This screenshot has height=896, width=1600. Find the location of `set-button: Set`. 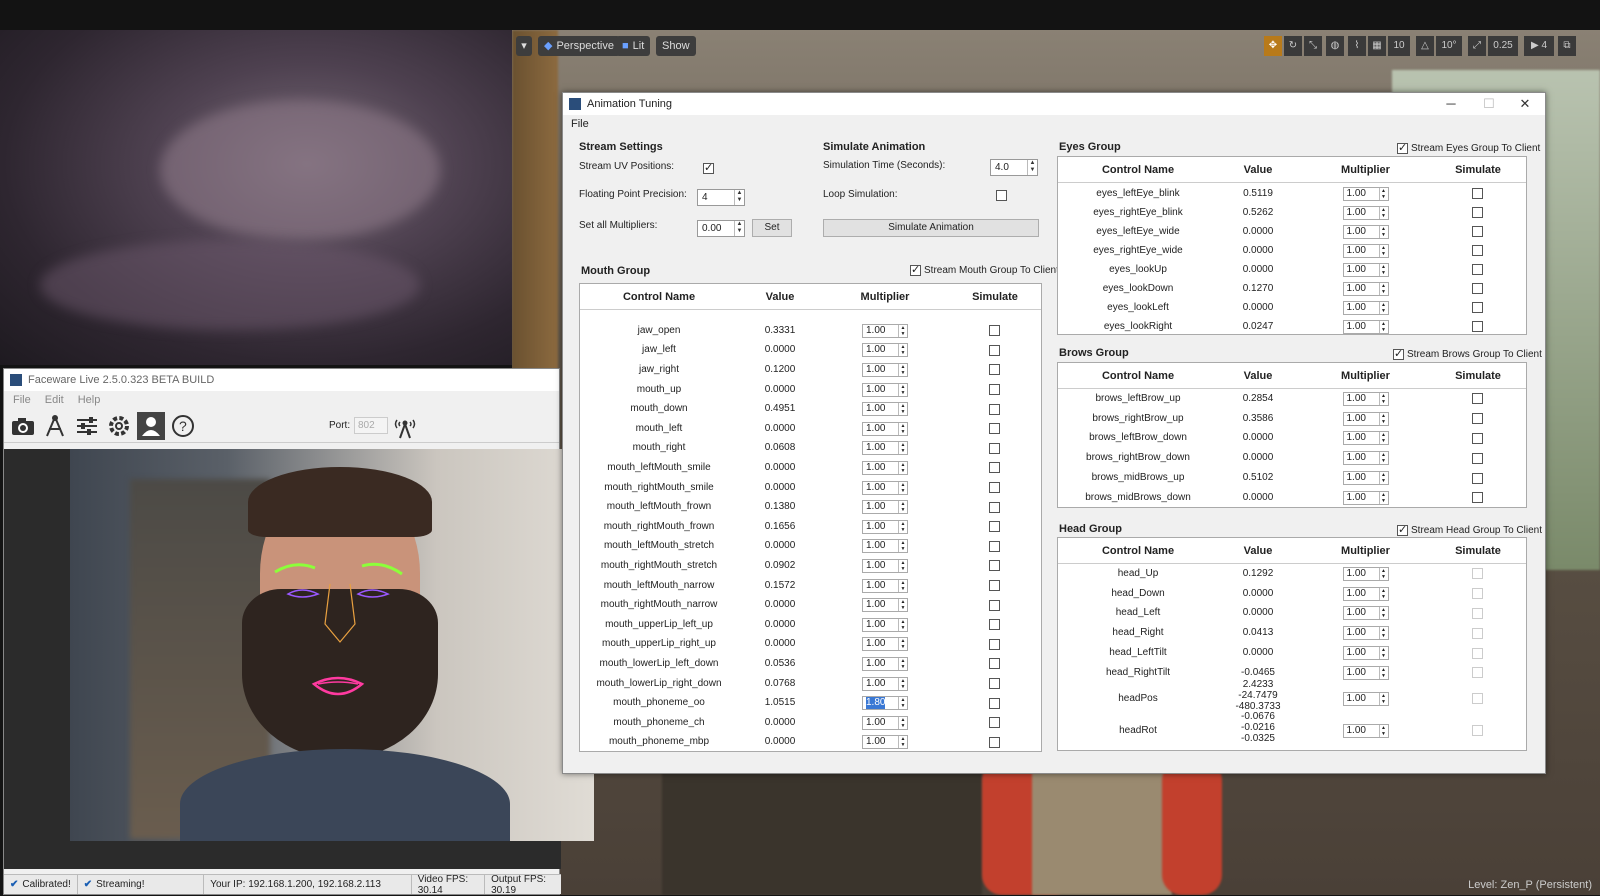

set-button: Set is located at coordinates (772, 228).